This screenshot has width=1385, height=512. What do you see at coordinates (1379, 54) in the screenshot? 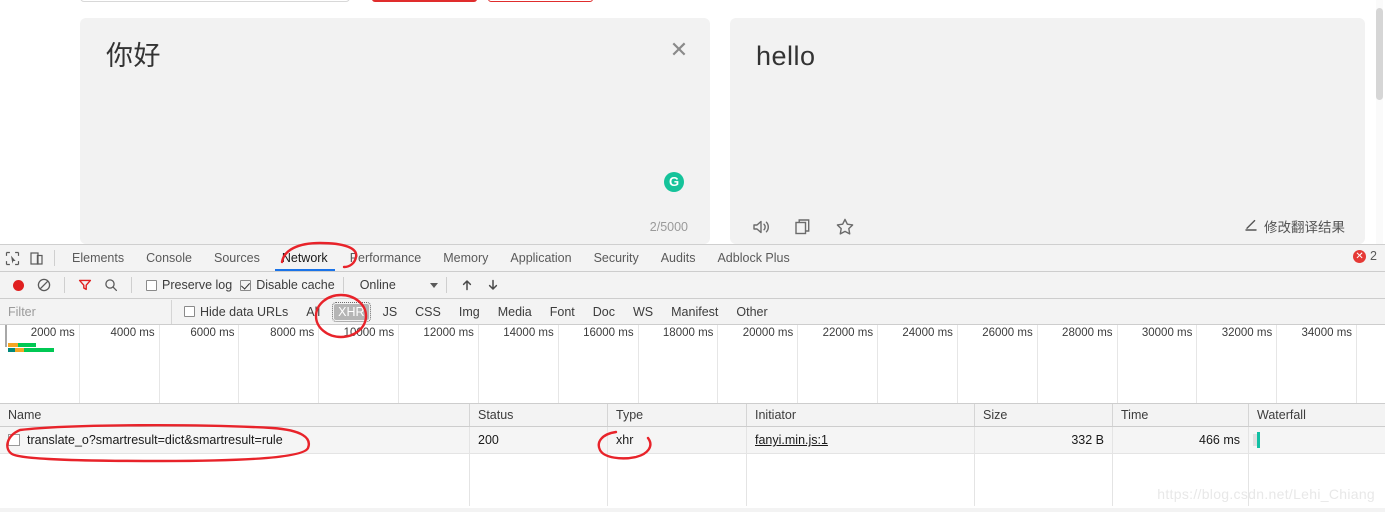
I see `page-scrollbar-thumb` at bounding box center [1379, 54].